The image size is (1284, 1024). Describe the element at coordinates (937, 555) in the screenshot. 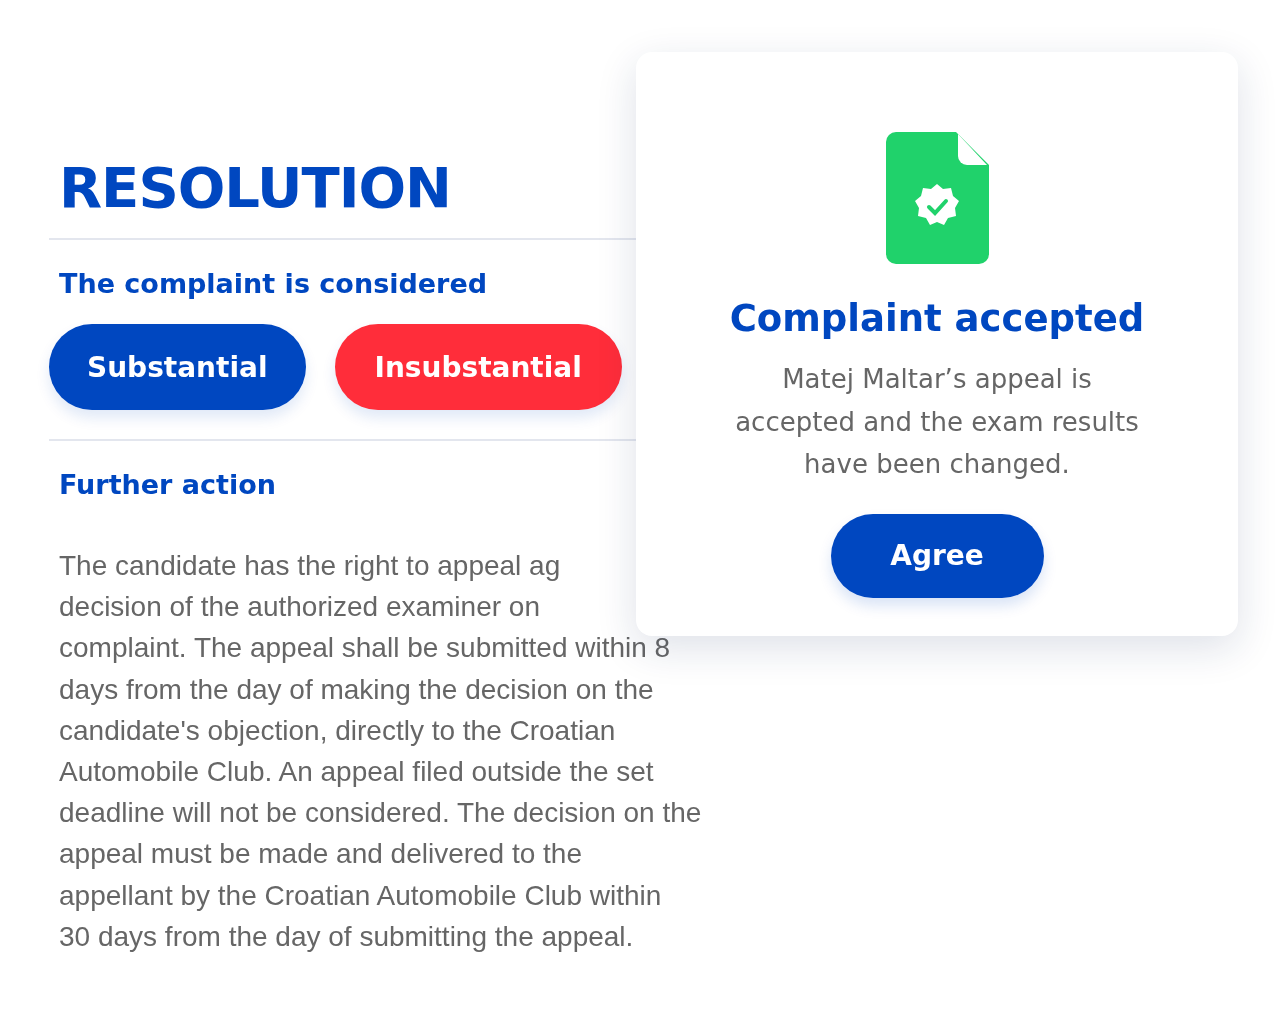

I see `agree-button: Agree` at that location.